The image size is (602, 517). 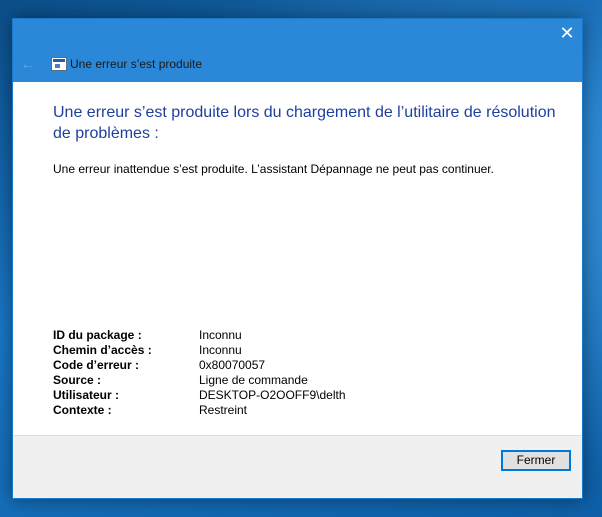 I want to click on detail-row-package-id: ID du package : Inconnu, so click(x=253, y=335).